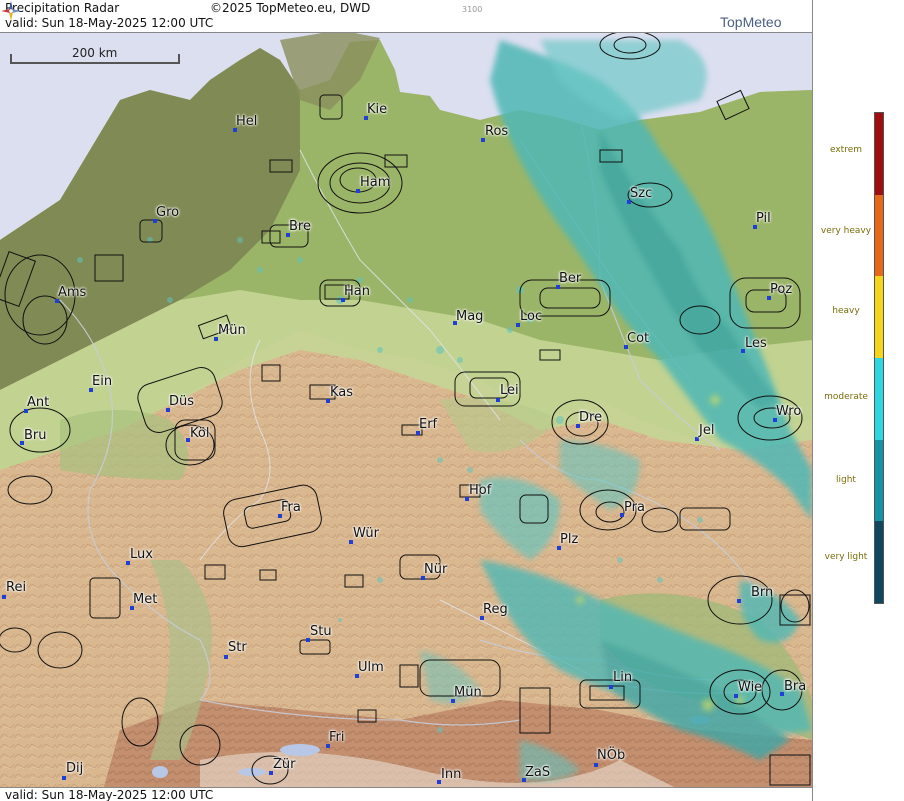 Image resolution: width=904 pixels, height=801 pixels. Describe the element at coordinates (357, 291) in the screenshot. I see `city-label: Han` at that location.